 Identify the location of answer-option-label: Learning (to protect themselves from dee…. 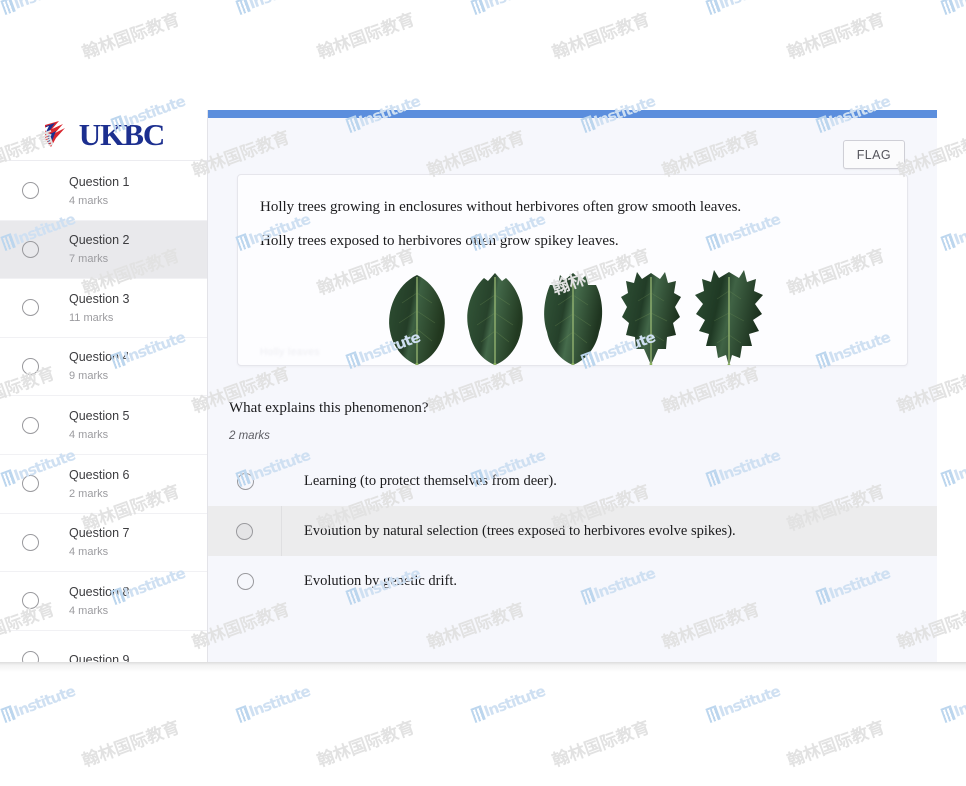
(430, 480).